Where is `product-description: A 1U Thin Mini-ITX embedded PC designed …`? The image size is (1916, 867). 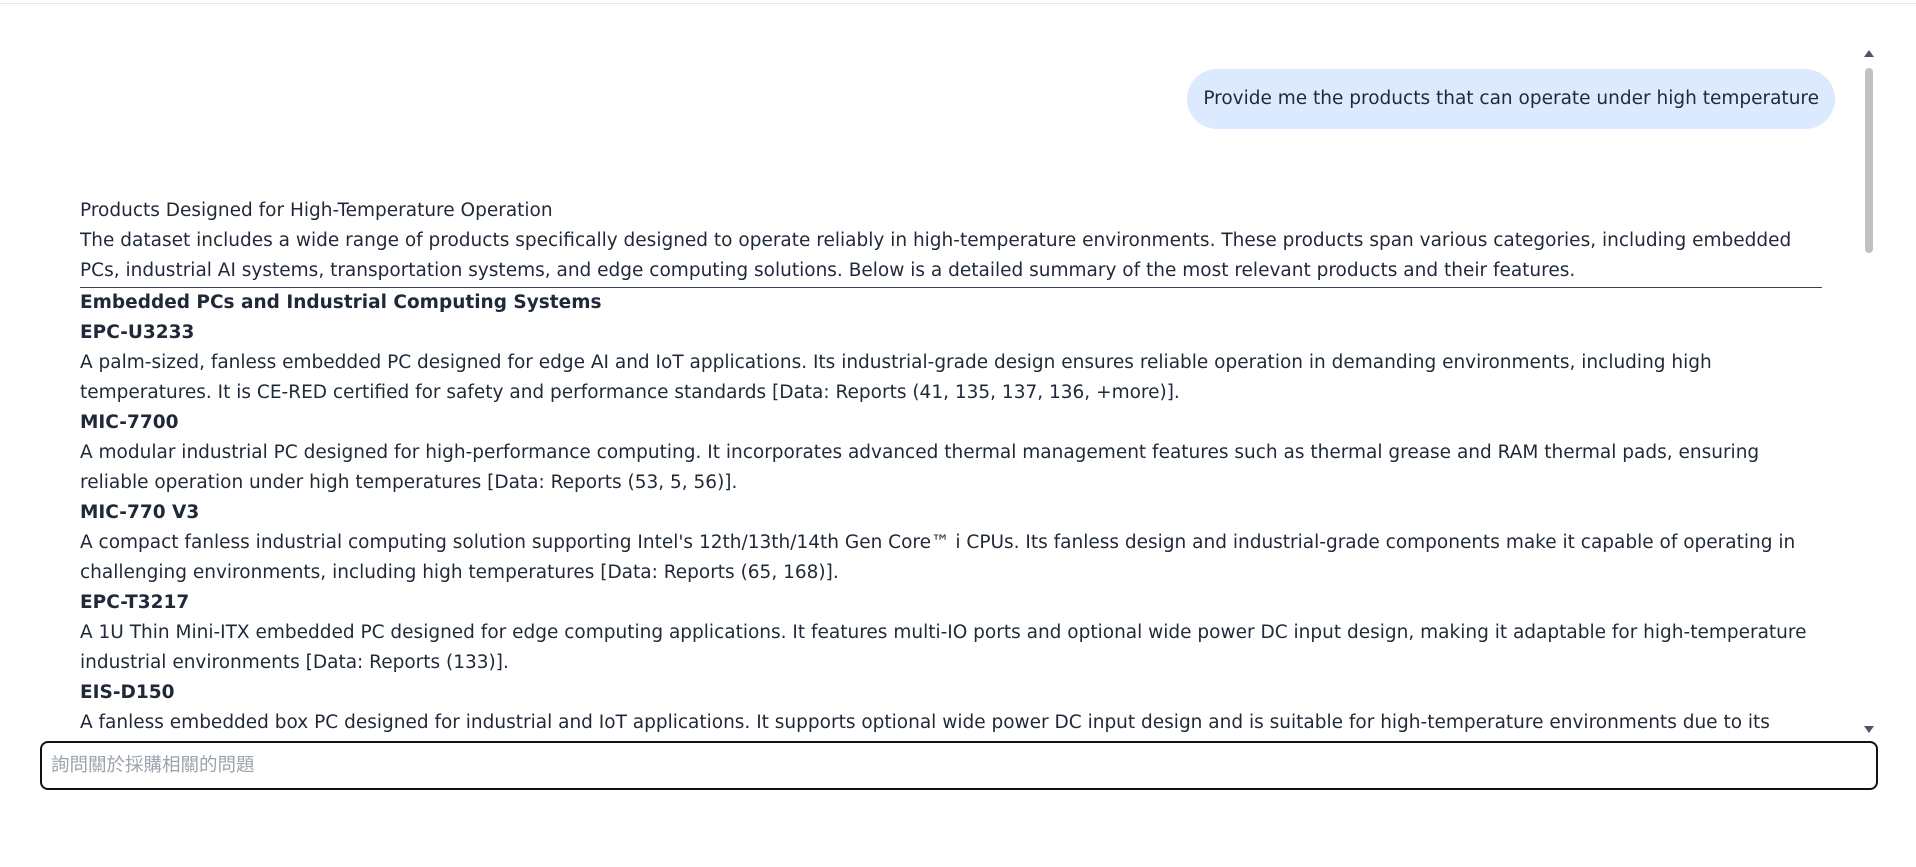 product-description: A 1U Thin Mini-ITX embedded PC designed … is located at coordinates (943, 647).